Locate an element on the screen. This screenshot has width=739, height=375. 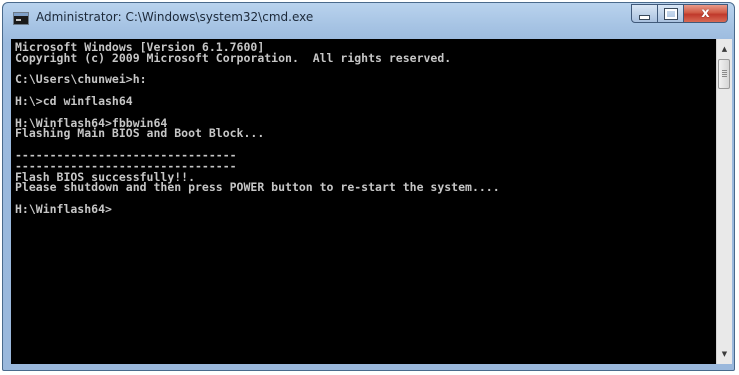
maximize-icon is located at coordinates (670, 13).